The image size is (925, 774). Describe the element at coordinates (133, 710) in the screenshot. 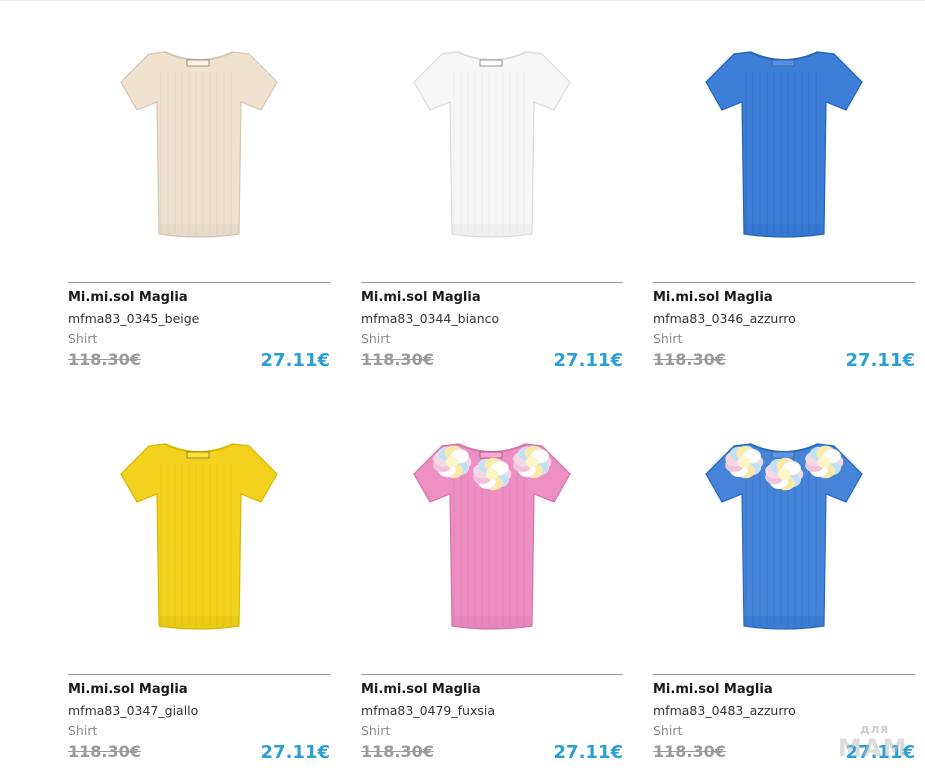

I see `product-sku: mfma83_0347_giallo` at that location.